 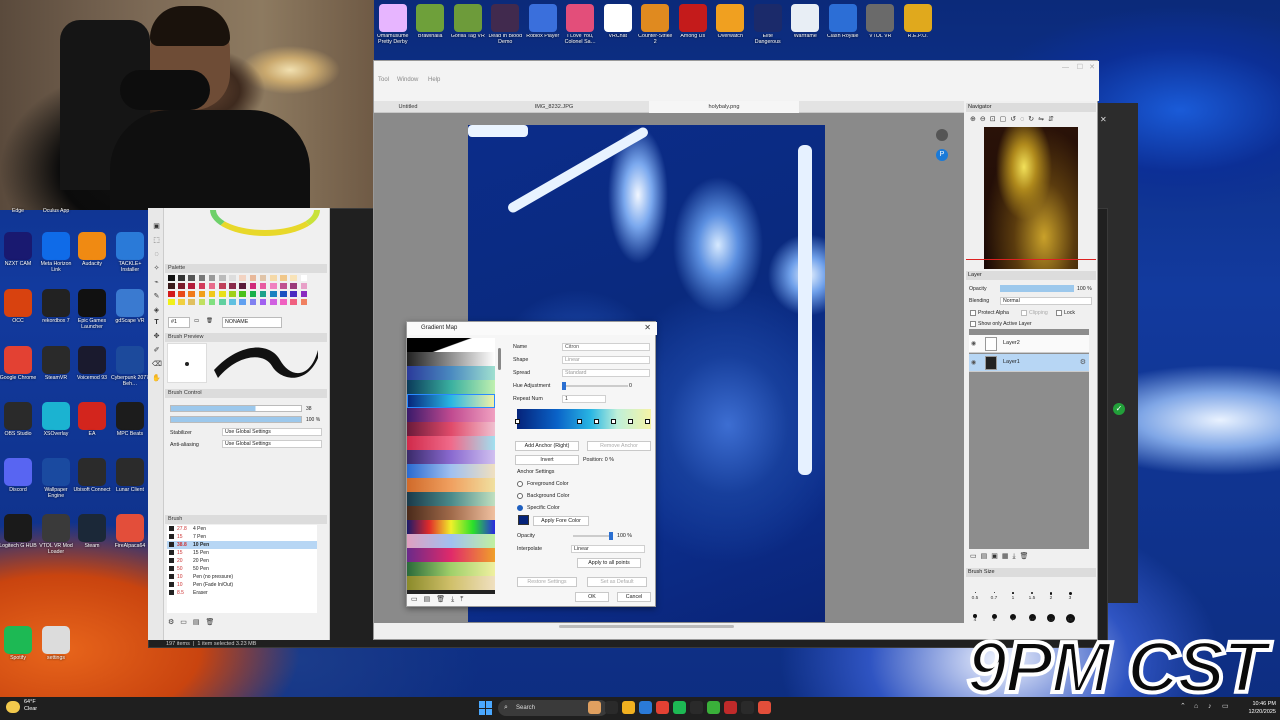 I want to click on rotate-right-icon: ↻, so click(x=1033, y=119).